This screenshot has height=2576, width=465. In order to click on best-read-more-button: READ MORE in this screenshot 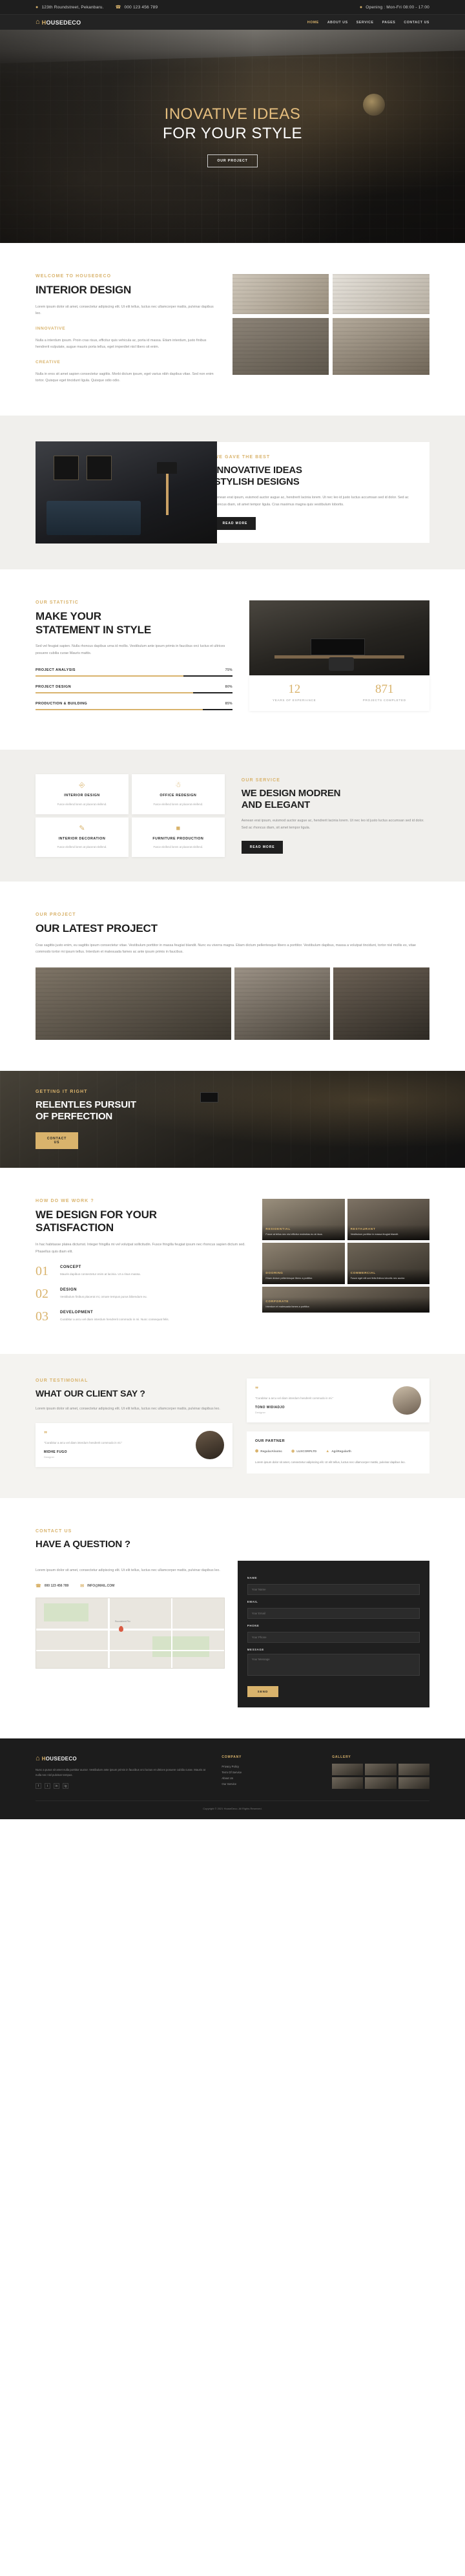, I will do `click(235, 524)`.